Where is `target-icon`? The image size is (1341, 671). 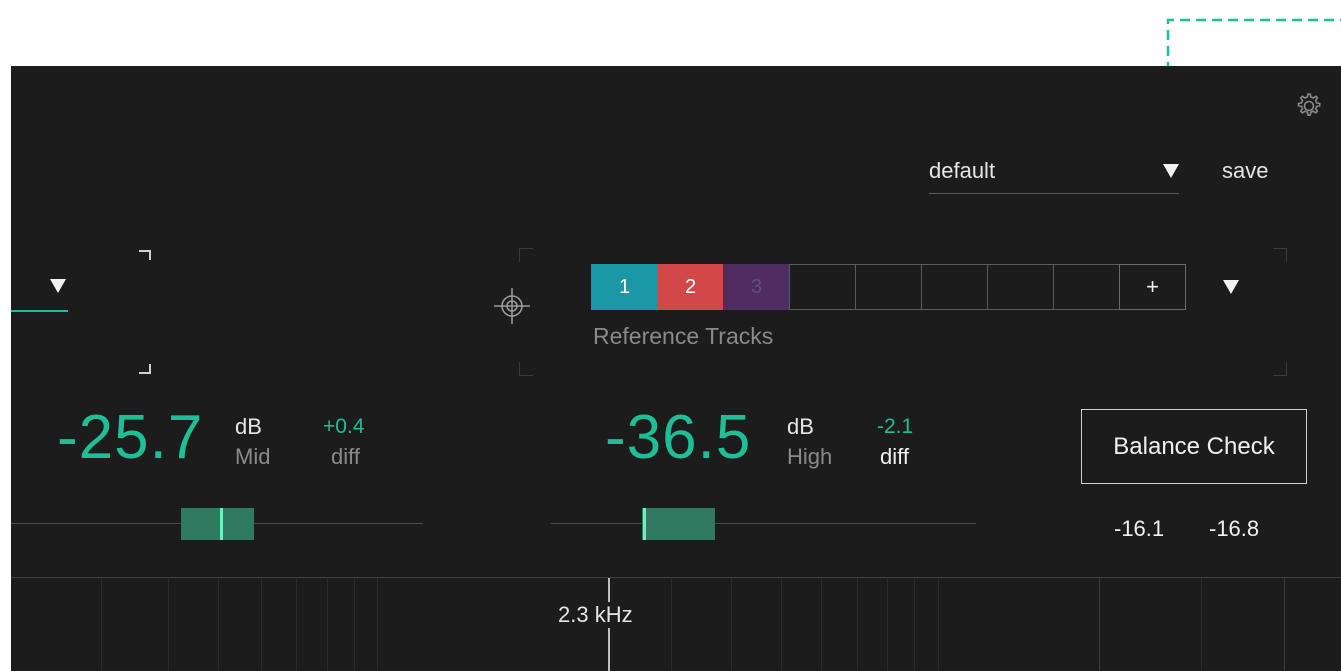 target-icon is located at coordinates (512, 306).